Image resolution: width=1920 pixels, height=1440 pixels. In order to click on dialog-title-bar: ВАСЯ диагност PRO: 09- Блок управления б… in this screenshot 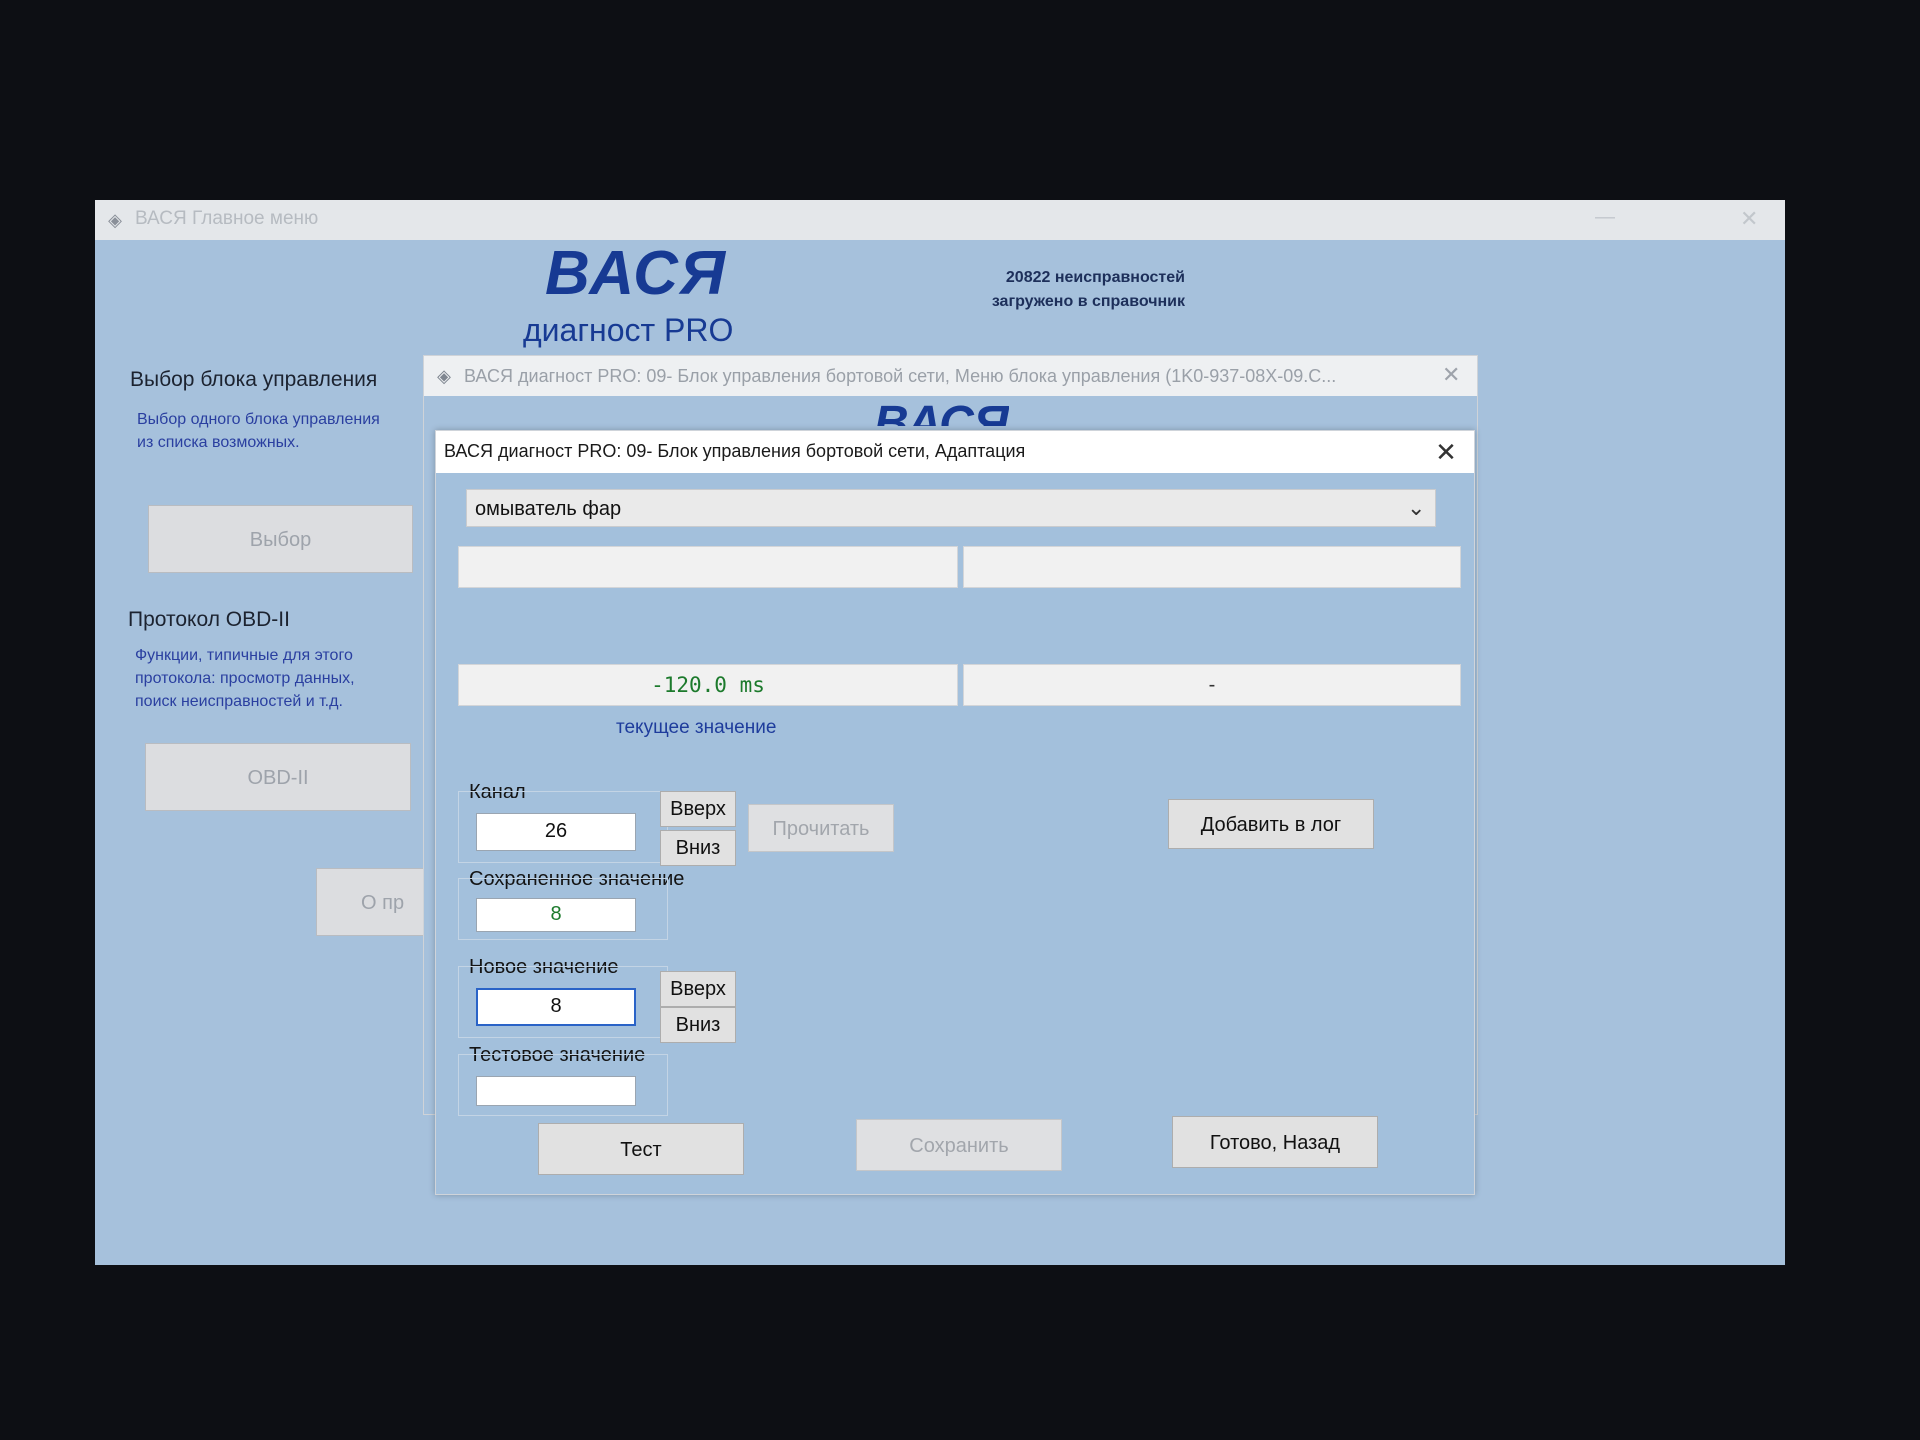, I will do `click(955, 452)`.